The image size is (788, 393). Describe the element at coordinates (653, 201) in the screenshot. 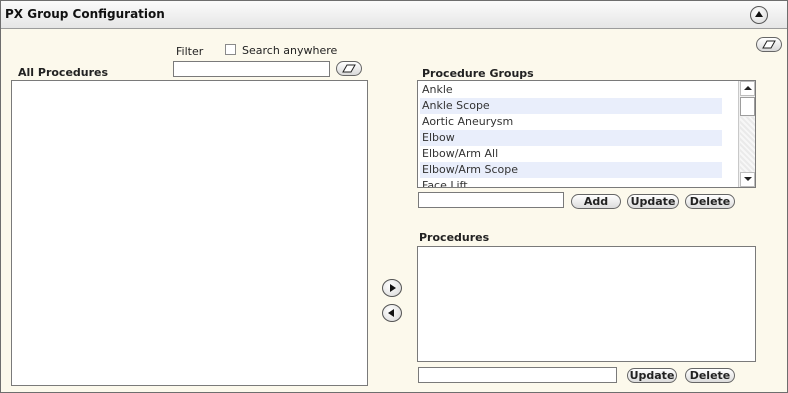

I see `update-group-button: Update` at that location.